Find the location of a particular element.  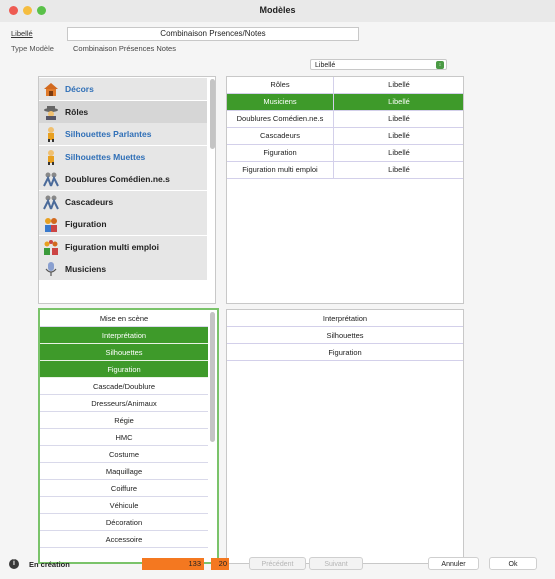

list-item: Décoration is located at coordinates (124, 522).